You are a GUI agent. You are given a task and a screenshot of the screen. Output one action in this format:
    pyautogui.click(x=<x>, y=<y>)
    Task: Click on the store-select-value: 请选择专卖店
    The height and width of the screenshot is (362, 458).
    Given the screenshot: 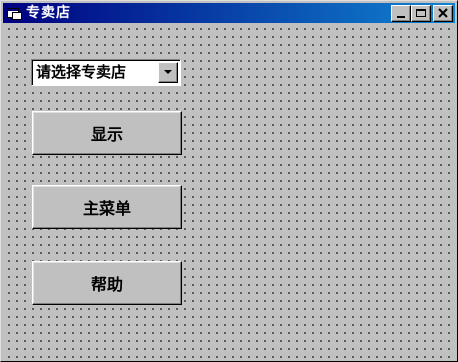 What is the action you would take?
    pyautogui.click(x=81, y=72)
    